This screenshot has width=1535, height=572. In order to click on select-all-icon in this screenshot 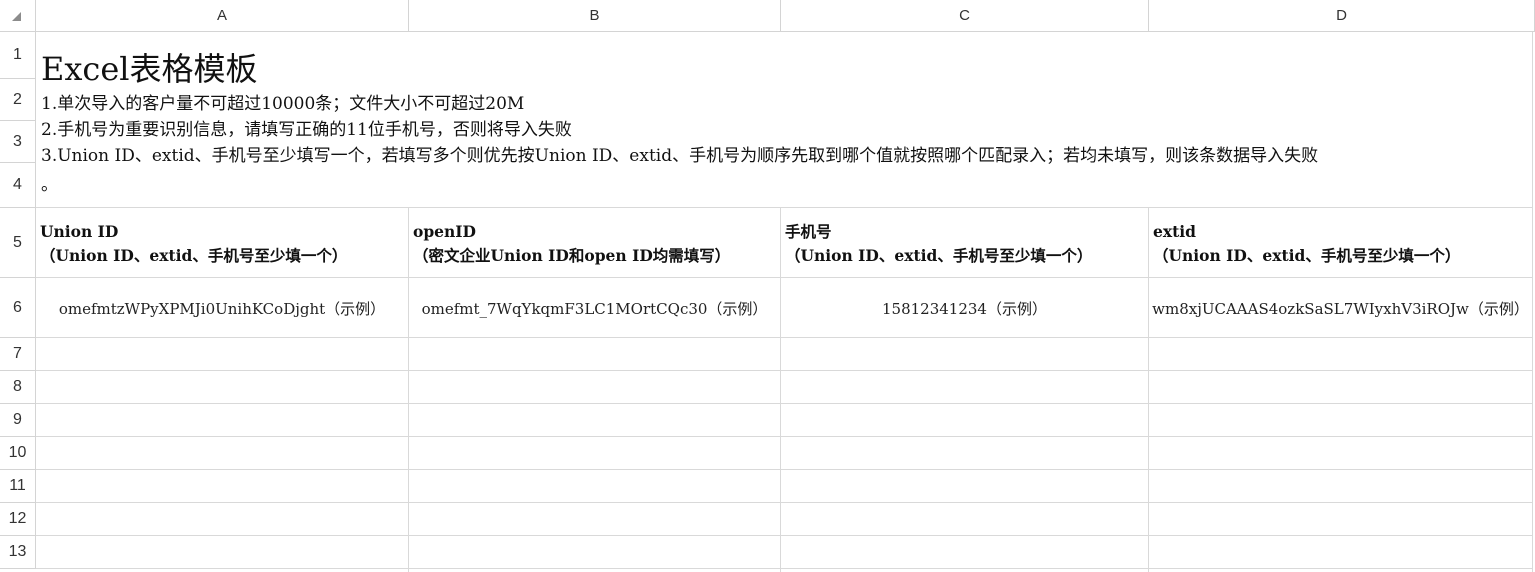, I will do `click(16, 16)`.